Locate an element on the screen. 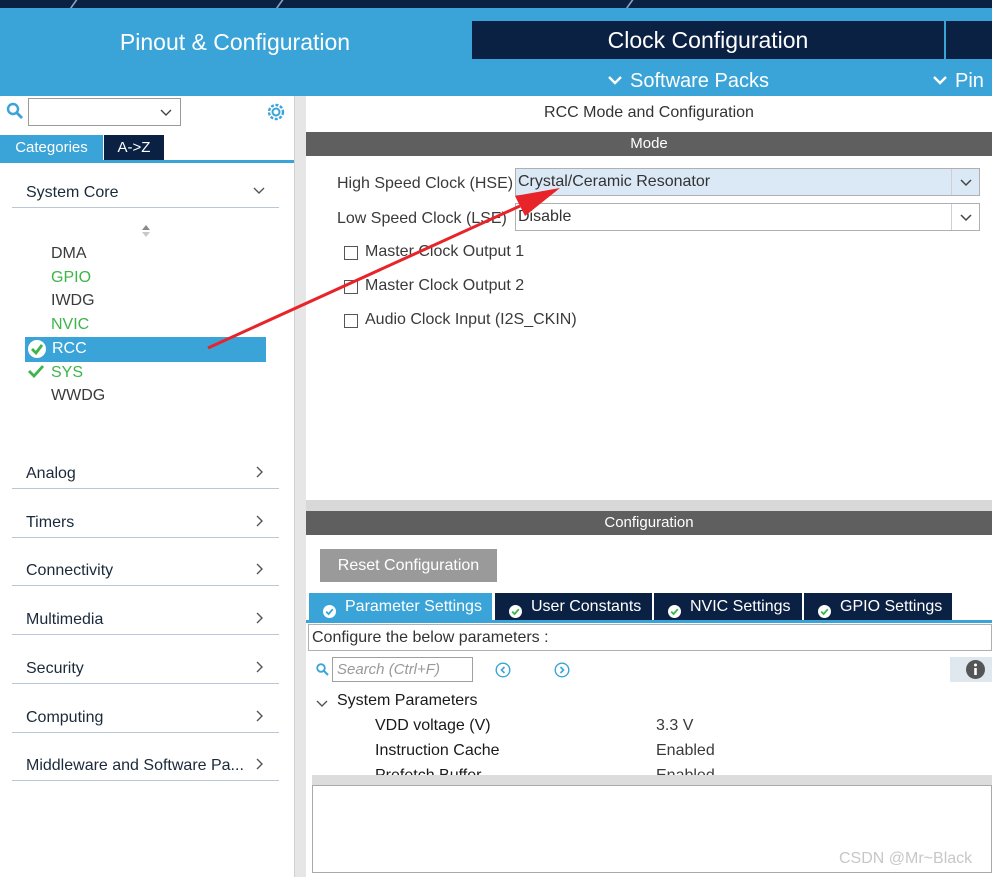 The image size is (992, 877). configuration-header: Configuration is located at coordinates (649, 523).